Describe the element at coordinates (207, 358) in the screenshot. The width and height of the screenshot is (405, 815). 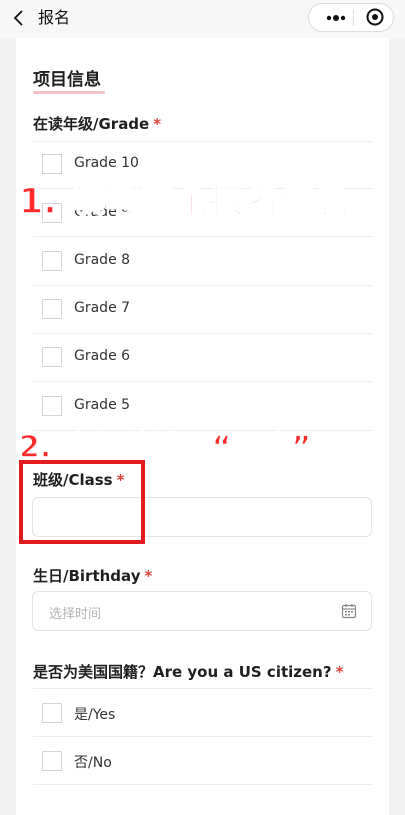
I see `grade-option: Grade 6` at that location.